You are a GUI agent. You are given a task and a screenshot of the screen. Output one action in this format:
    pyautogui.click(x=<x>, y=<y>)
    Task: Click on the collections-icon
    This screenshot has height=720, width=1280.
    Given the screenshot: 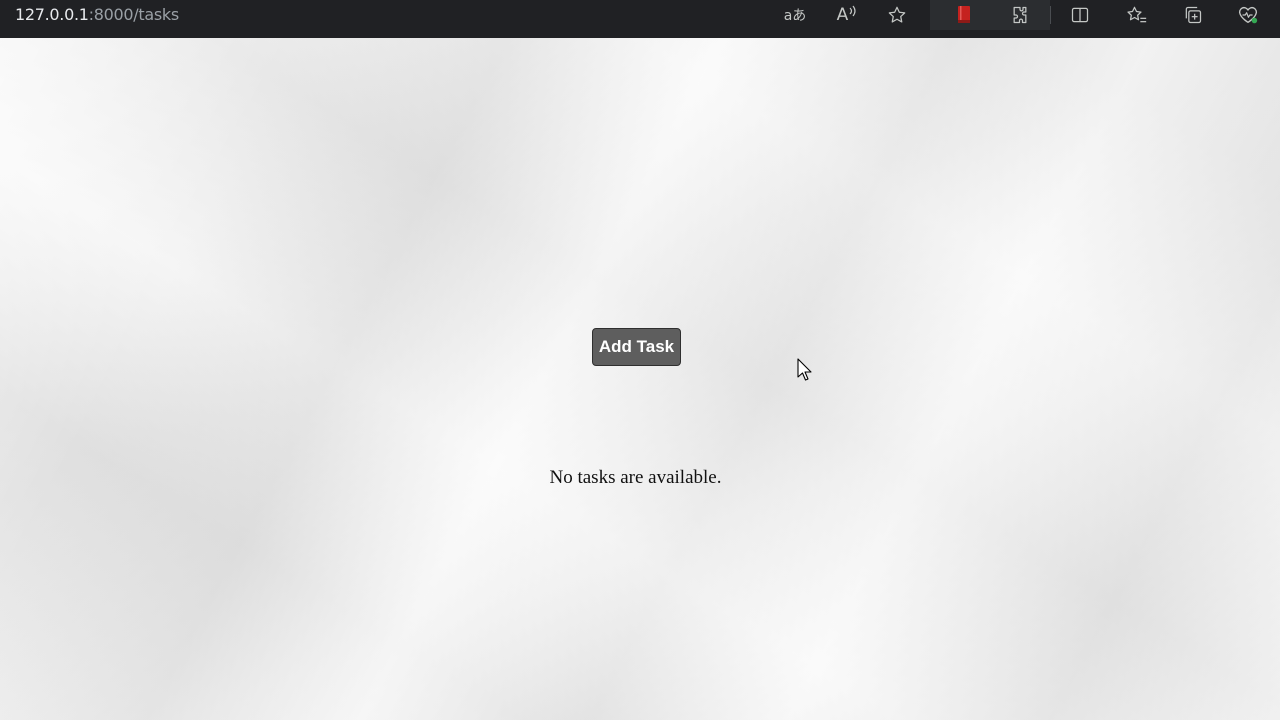 What is the action you would take?
    pyautogui.click(x=1193, y=15)
    